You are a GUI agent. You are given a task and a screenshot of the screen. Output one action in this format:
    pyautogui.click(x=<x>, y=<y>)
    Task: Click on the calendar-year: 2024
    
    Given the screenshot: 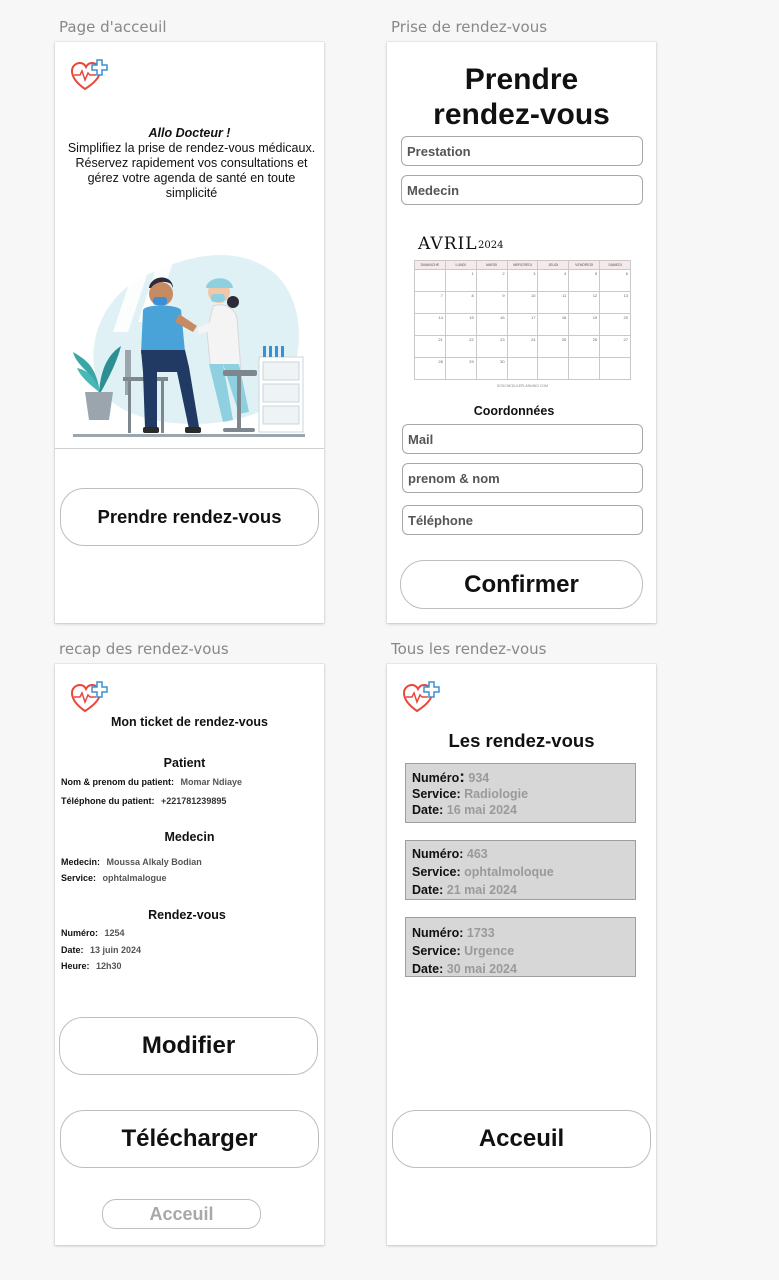 What is the action you would take?
    pyautogui.click(x=491, y=245)
    